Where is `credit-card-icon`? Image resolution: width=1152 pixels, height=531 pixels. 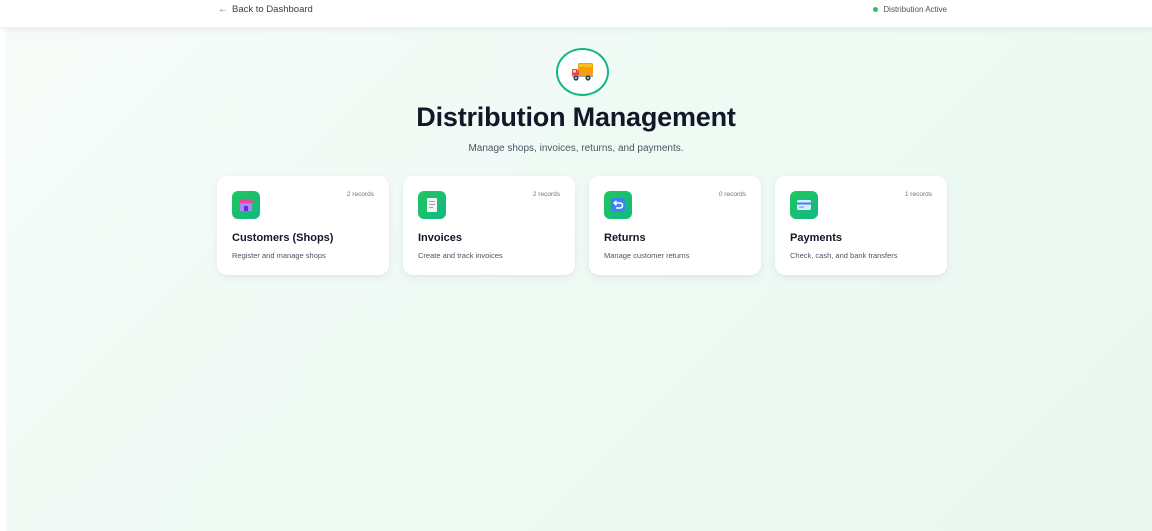 credit-card-icon is located at coordinates (804, 205).